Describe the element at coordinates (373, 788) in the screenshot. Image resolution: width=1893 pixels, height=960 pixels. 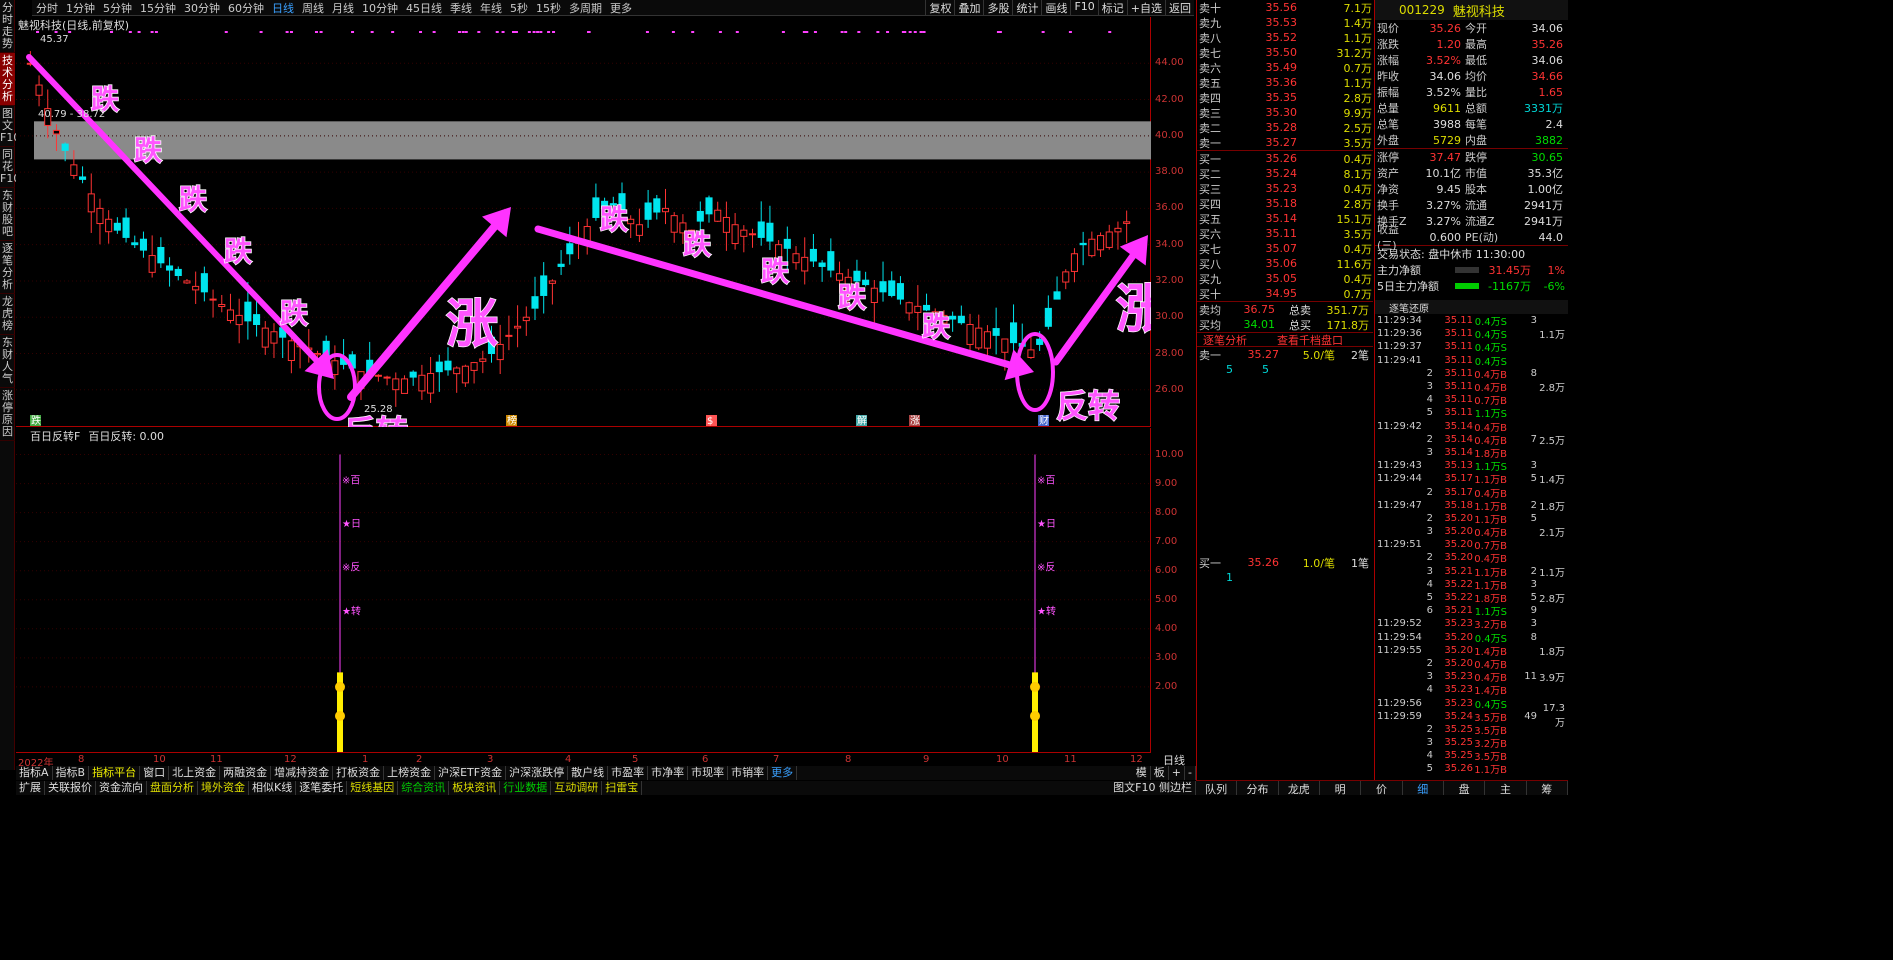
I see `bottom-tab: 短线基因` at that location.